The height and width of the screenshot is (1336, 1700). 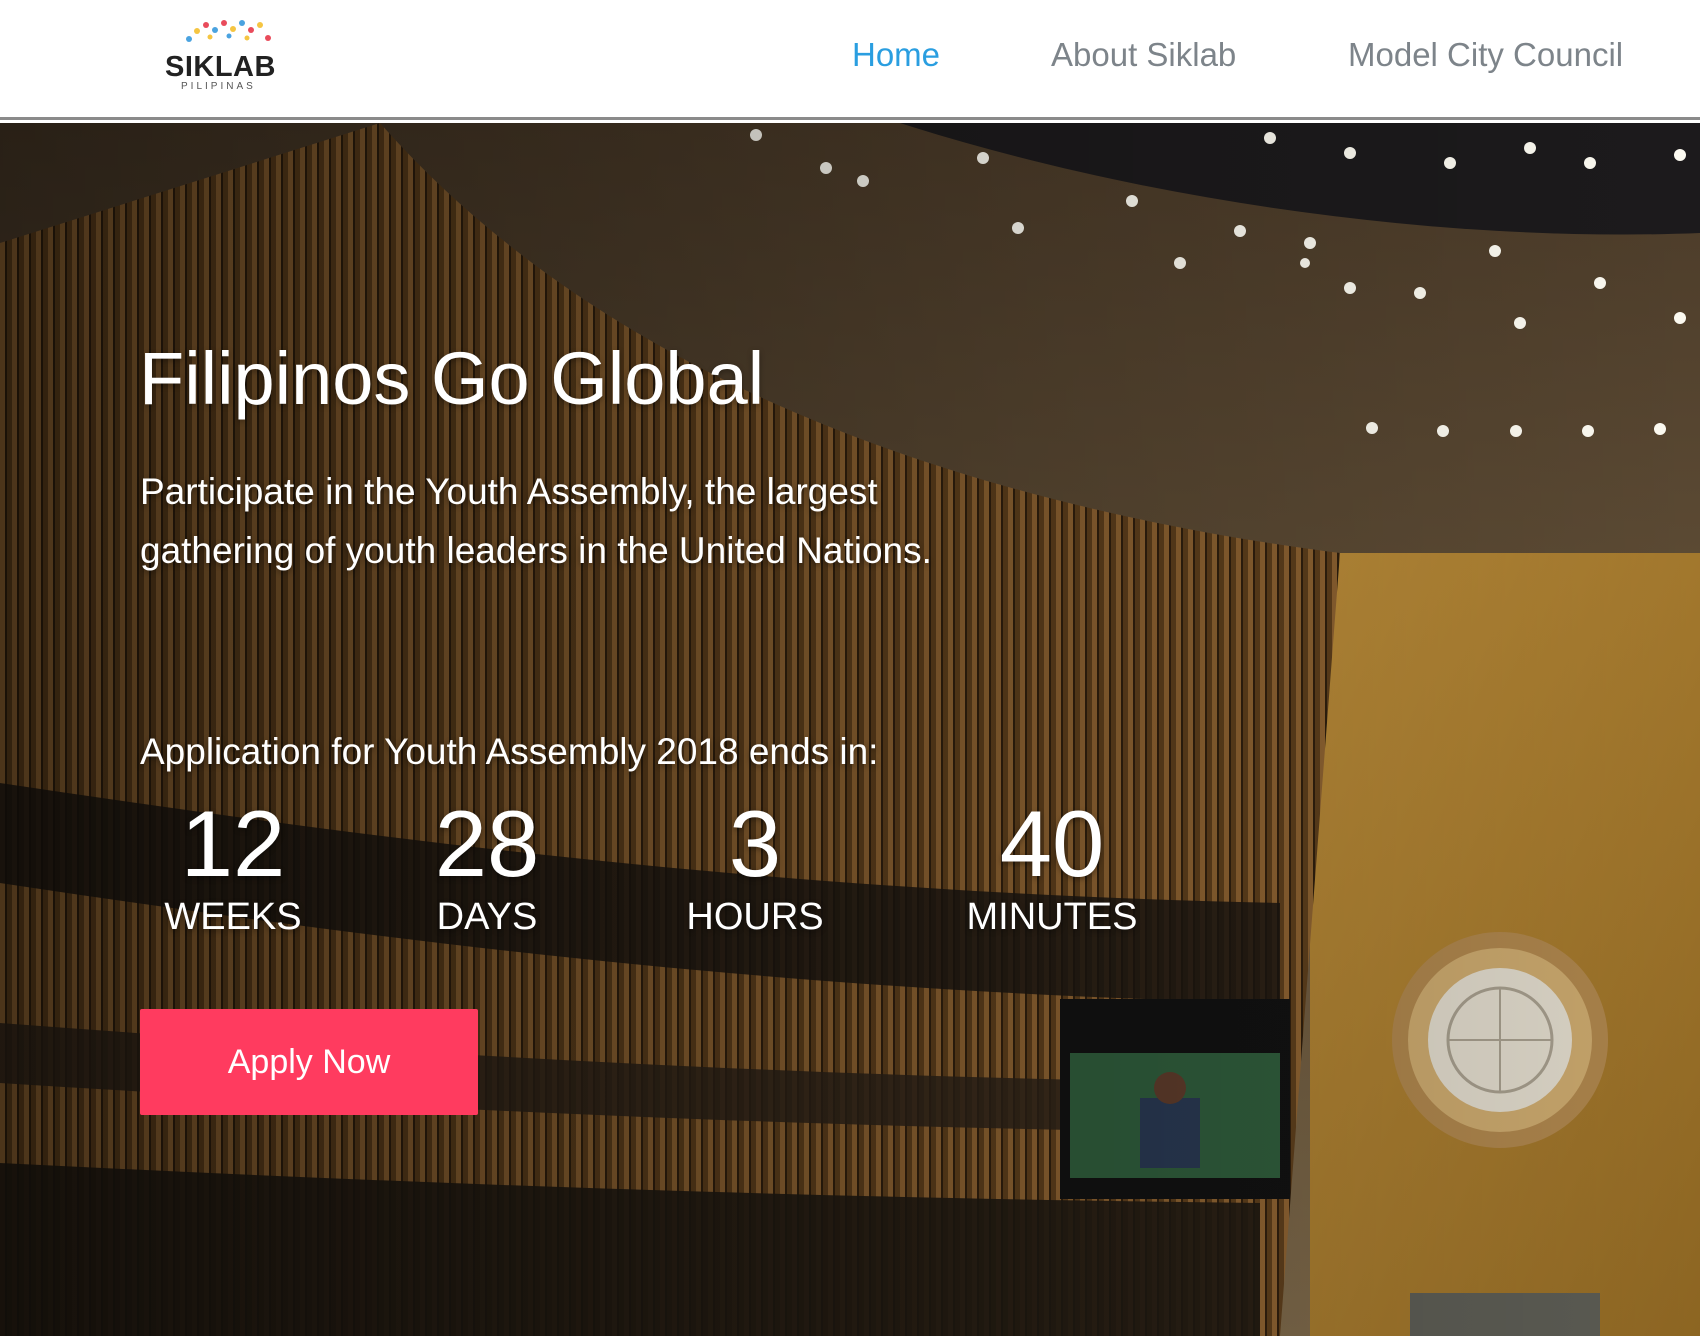 What do you see at coordinates (487, 843) in the screenshot?
I see `countdown-days-value: 28` at bounding box center [487, 843].